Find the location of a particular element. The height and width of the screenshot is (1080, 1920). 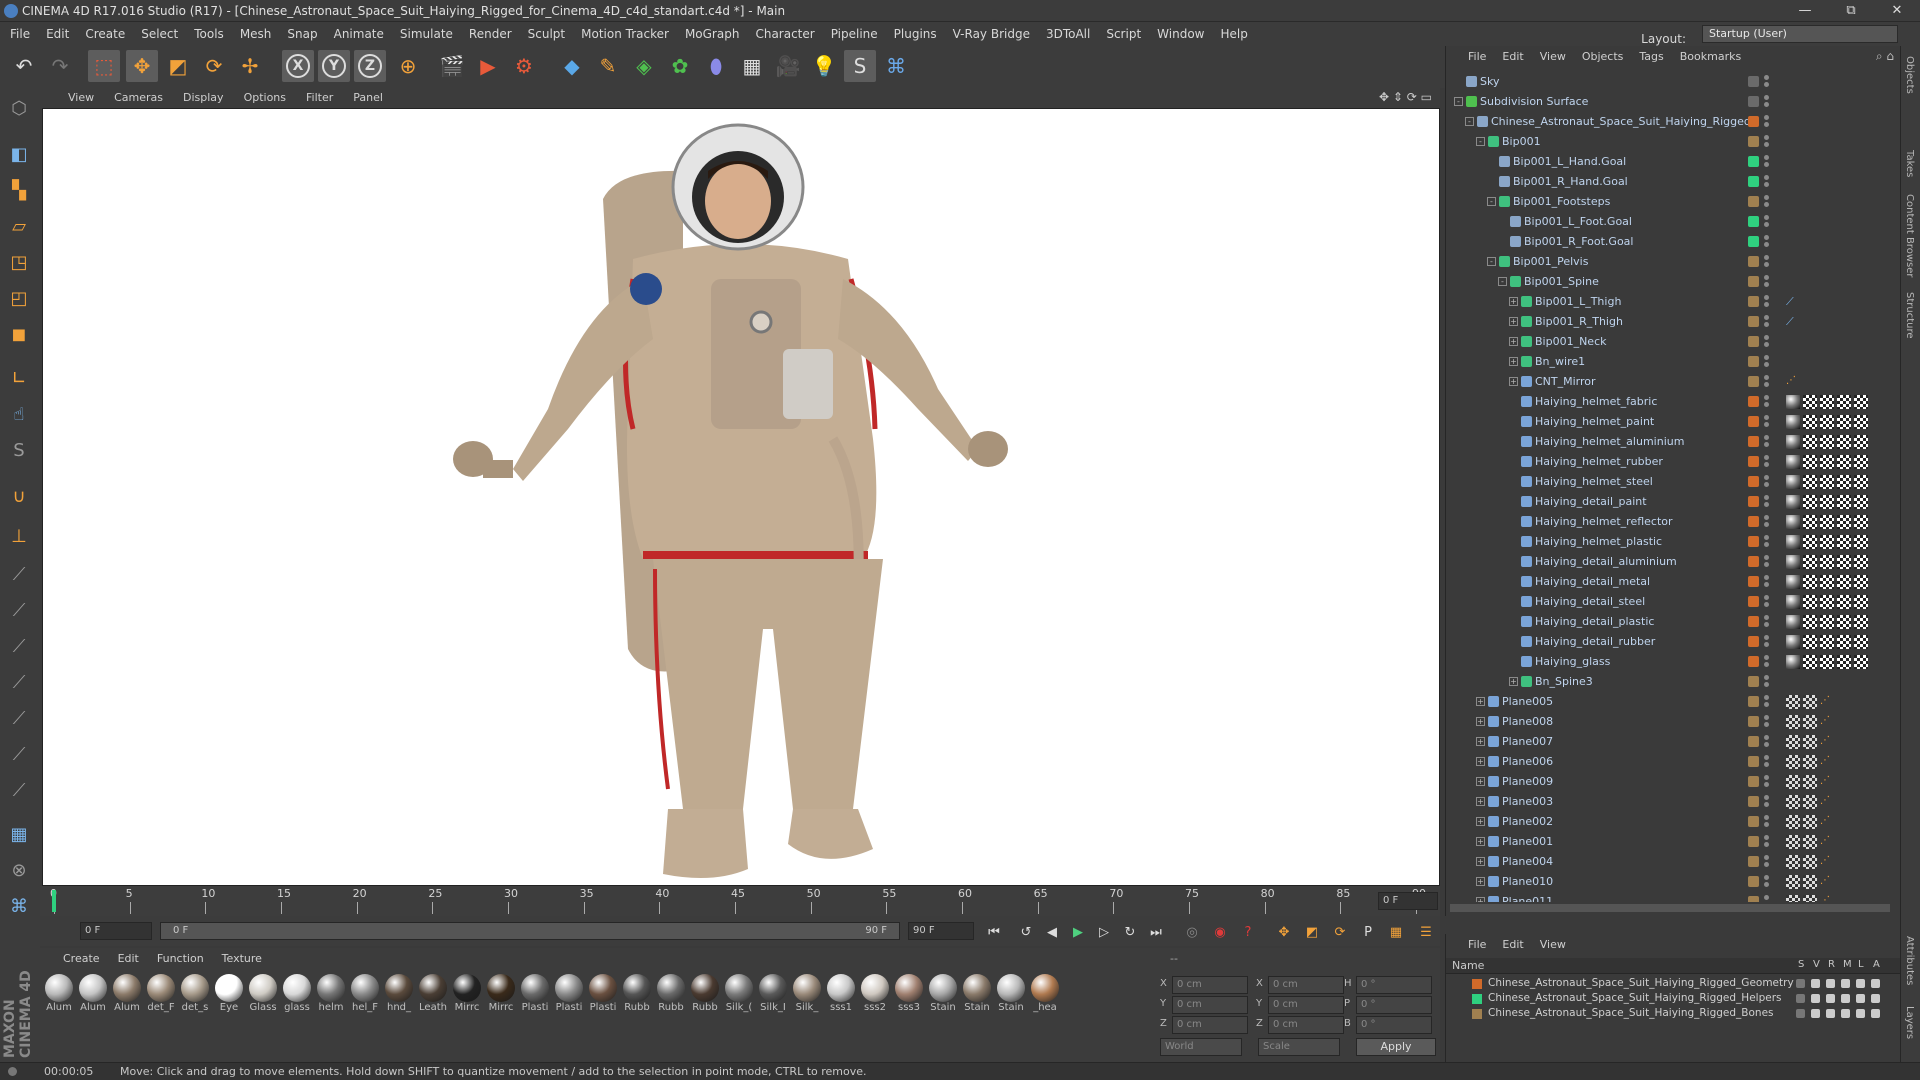

material-swatch: Stain is located at coordinates (1011, 993).